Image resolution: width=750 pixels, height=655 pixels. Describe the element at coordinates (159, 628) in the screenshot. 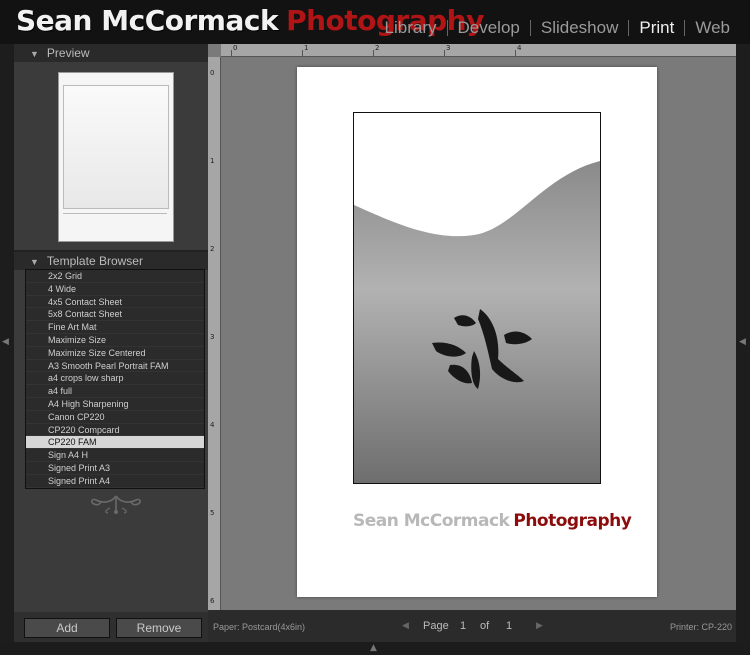

I see `remove-button: Remove` at that location.